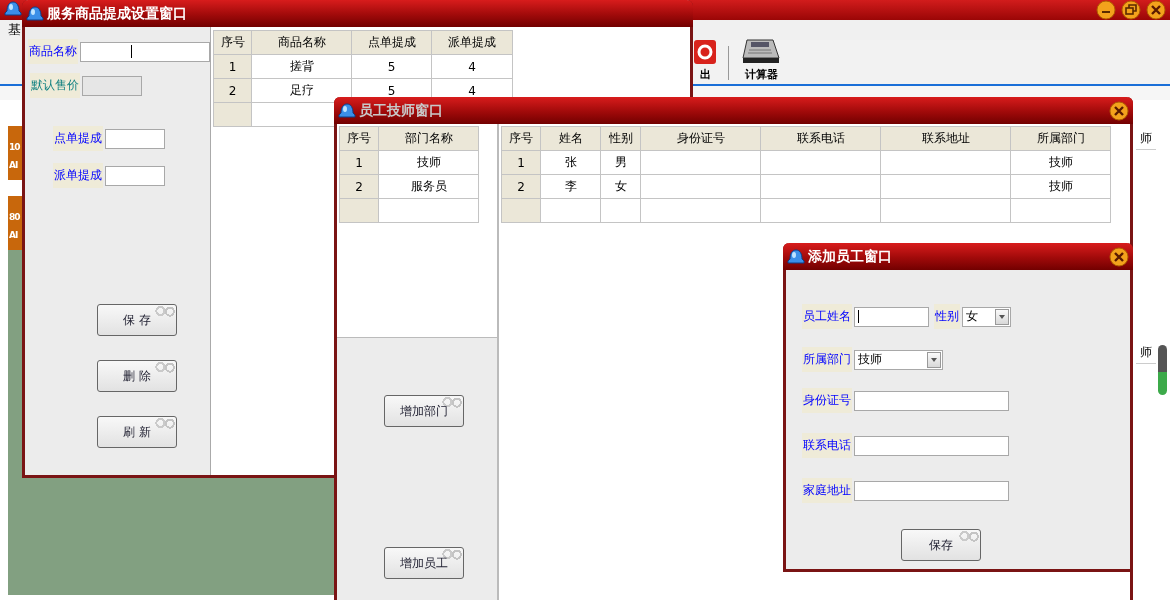 Image resolution: width=1170 pixels, height=600 pixels. What do you see at coordinates (1106, 10) in the screenshot?
I see `minimize-icon` at bounding box center [1106, 10].